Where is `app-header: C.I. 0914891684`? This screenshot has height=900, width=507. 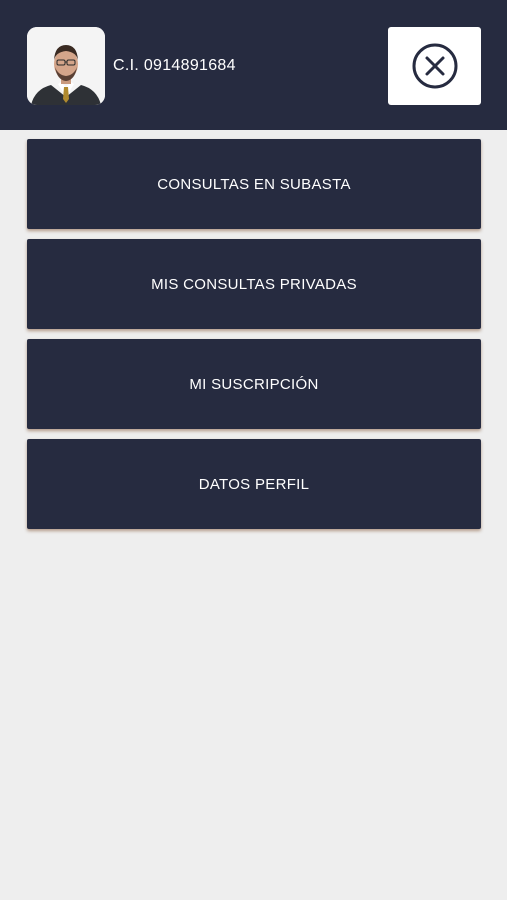 app-header: C.I. 0914891684 is located at coordinates (253, 65).